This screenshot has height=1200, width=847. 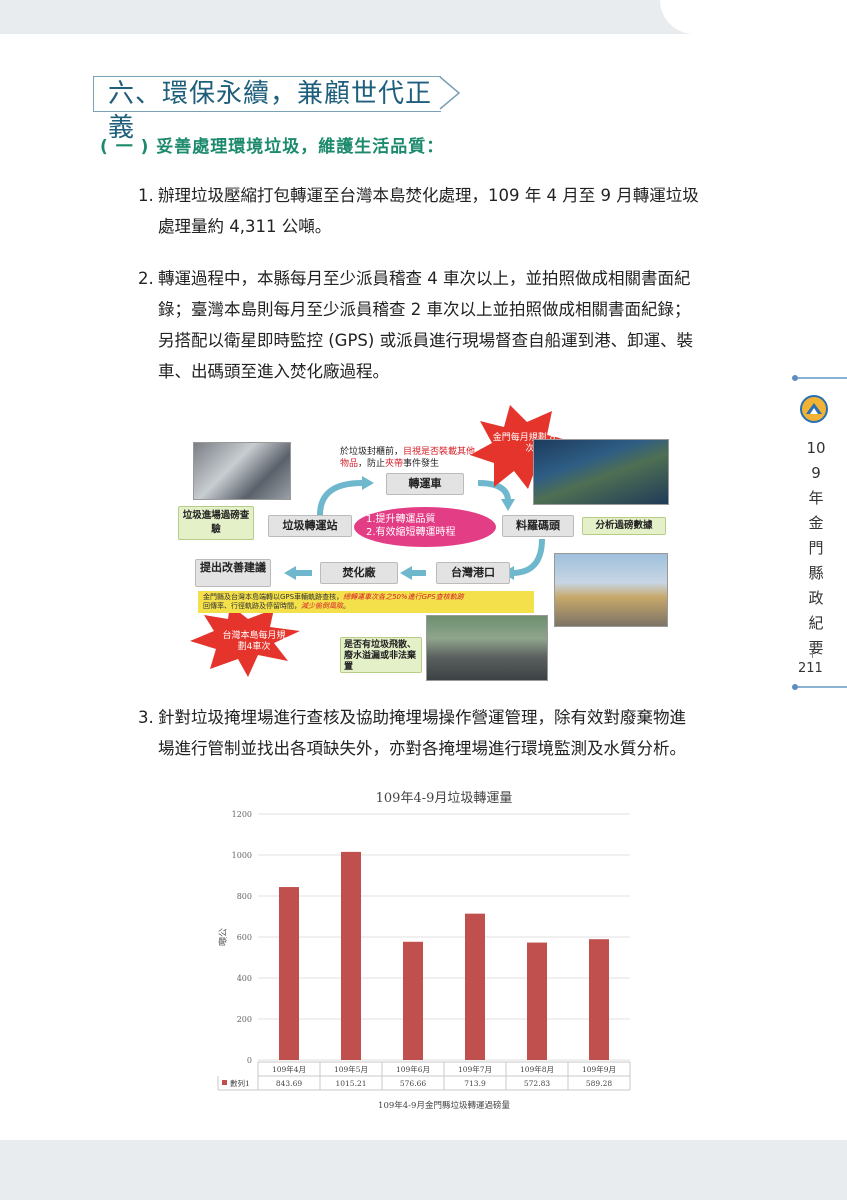 I want to click on x-axis-label: 109年4-9月金門縣垃圾轉運過磅量, so click(x=444, y=1105).